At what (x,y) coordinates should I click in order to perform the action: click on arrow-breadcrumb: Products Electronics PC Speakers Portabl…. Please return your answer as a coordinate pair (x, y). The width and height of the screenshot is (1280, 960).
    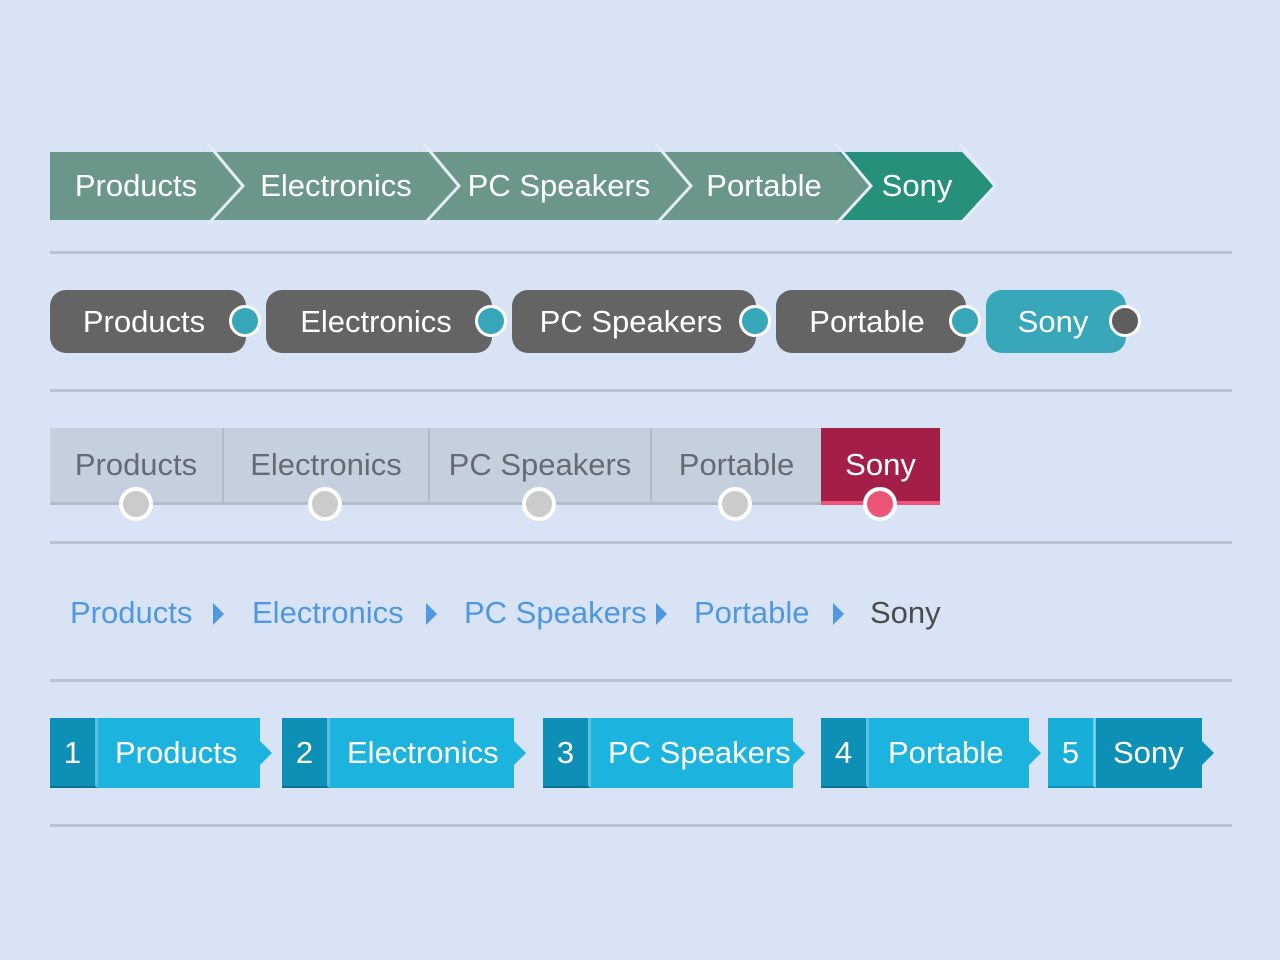
    Looking at the image, I should click on (530, 184).